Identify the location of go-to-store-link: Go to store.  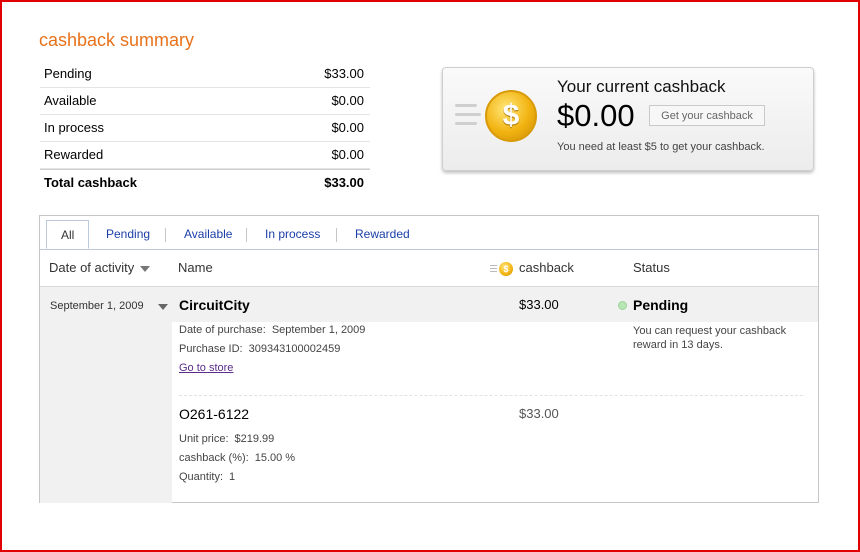
(206, 368).